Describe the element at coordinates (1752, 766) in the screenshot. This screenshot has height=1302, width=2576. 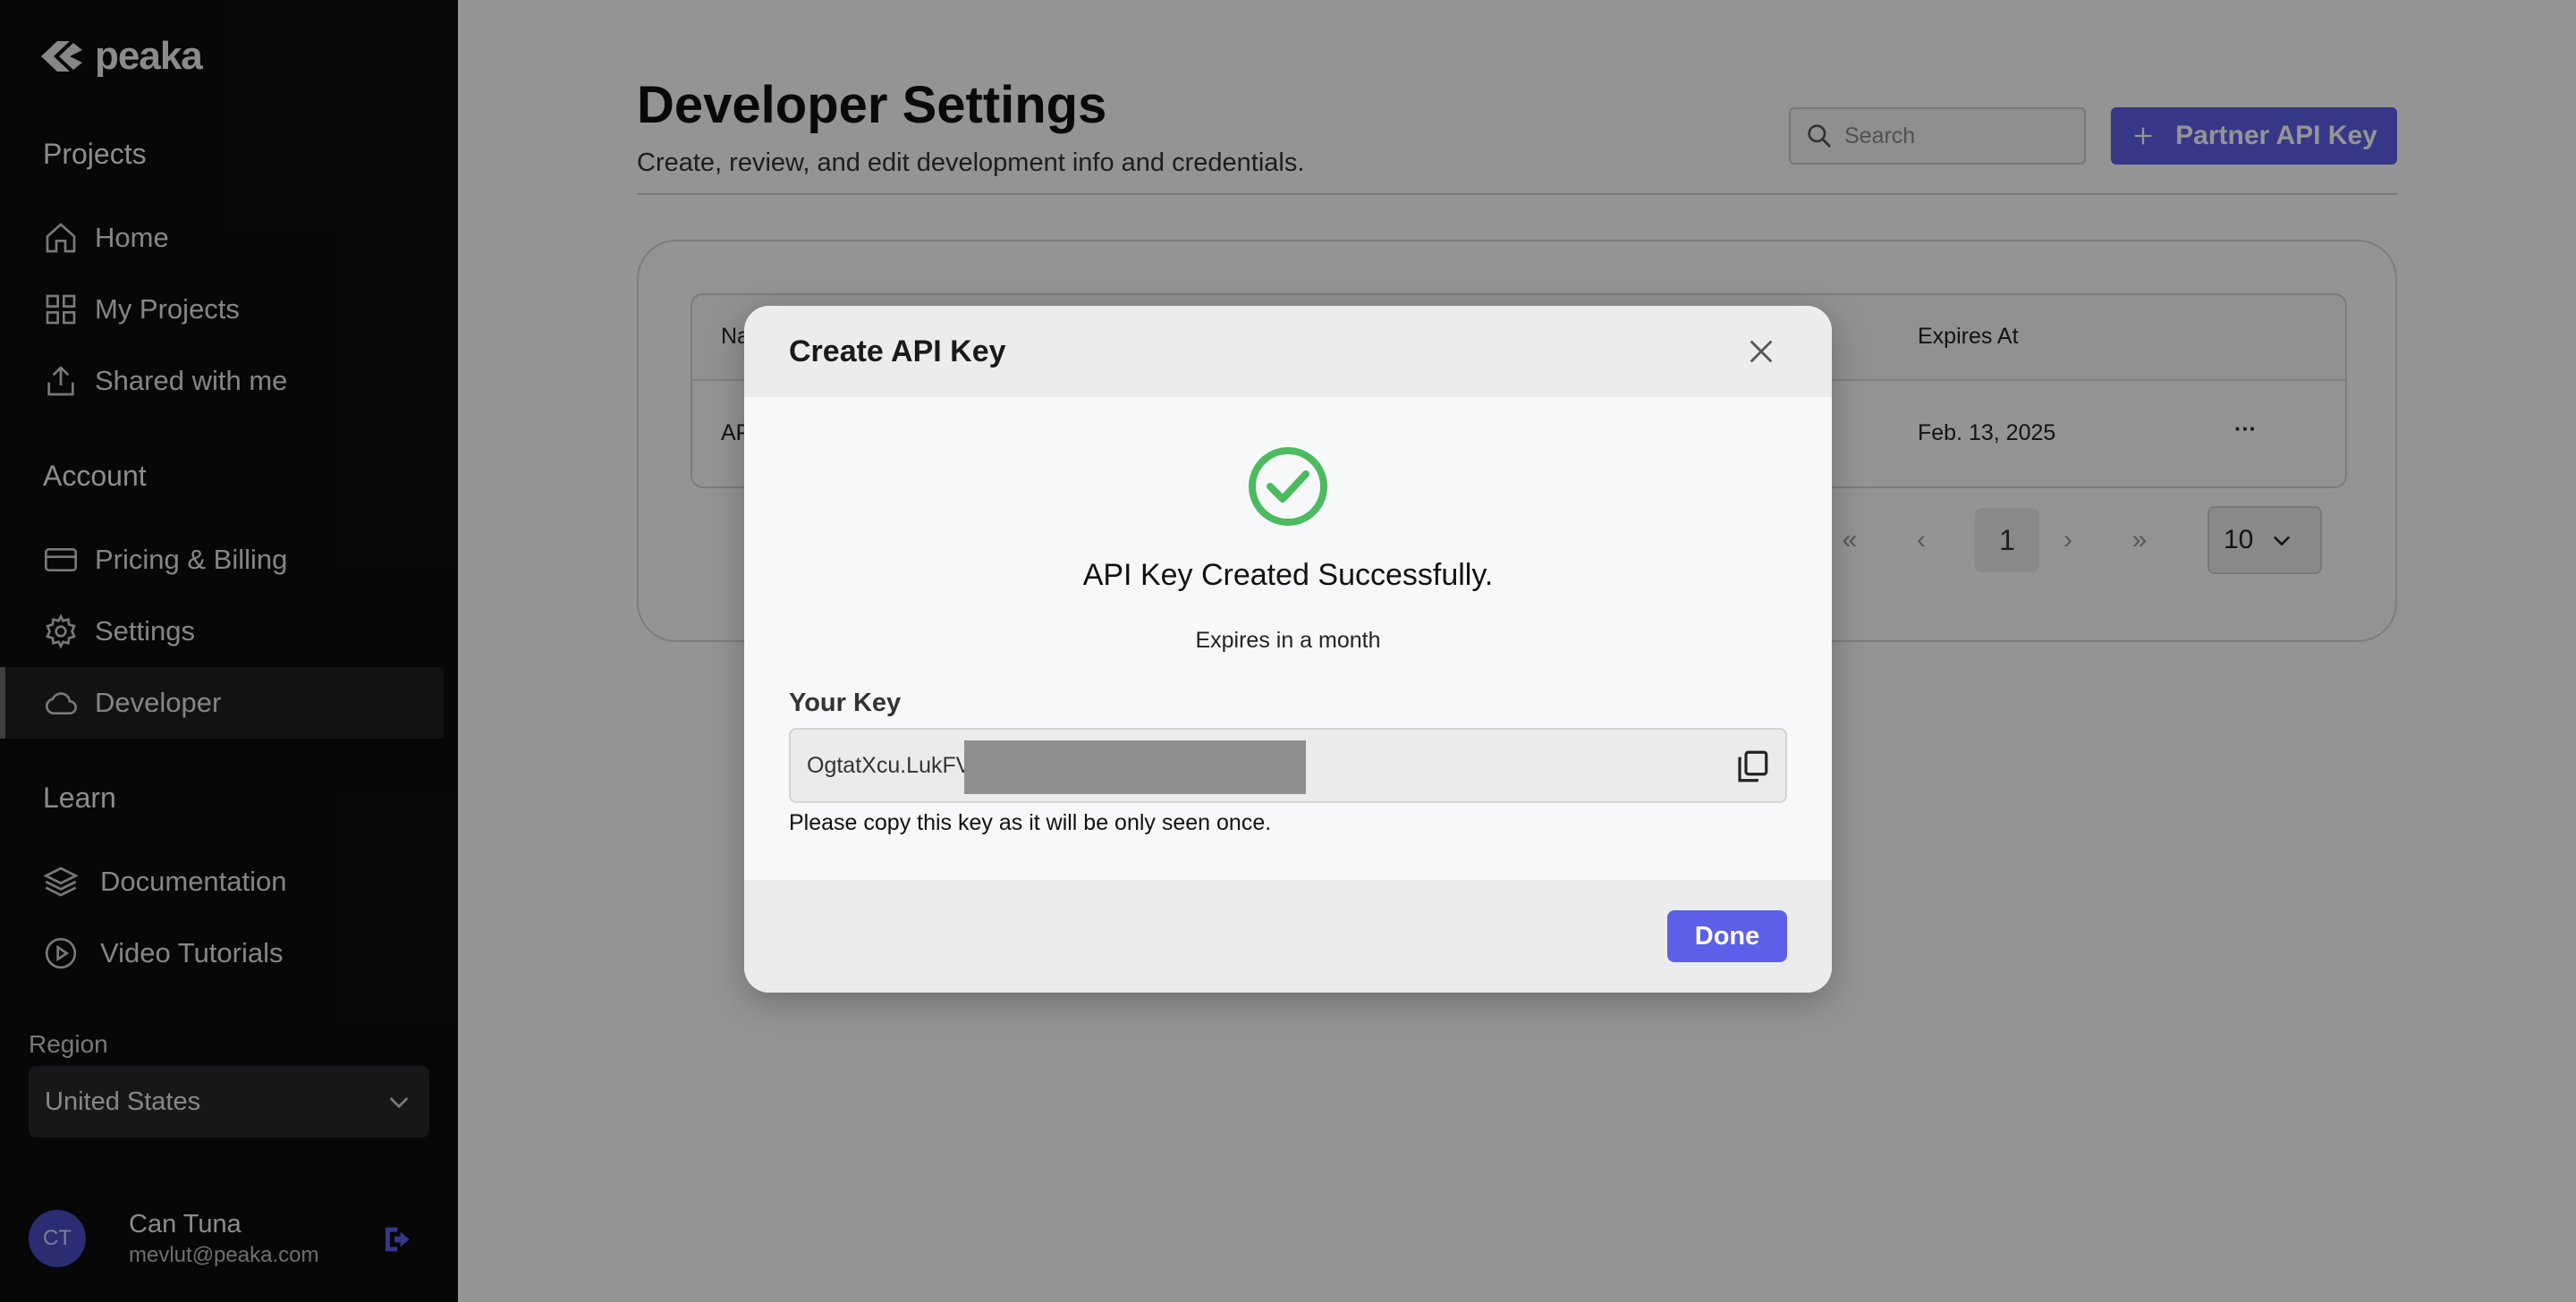
I see `copy-icon` at that location.